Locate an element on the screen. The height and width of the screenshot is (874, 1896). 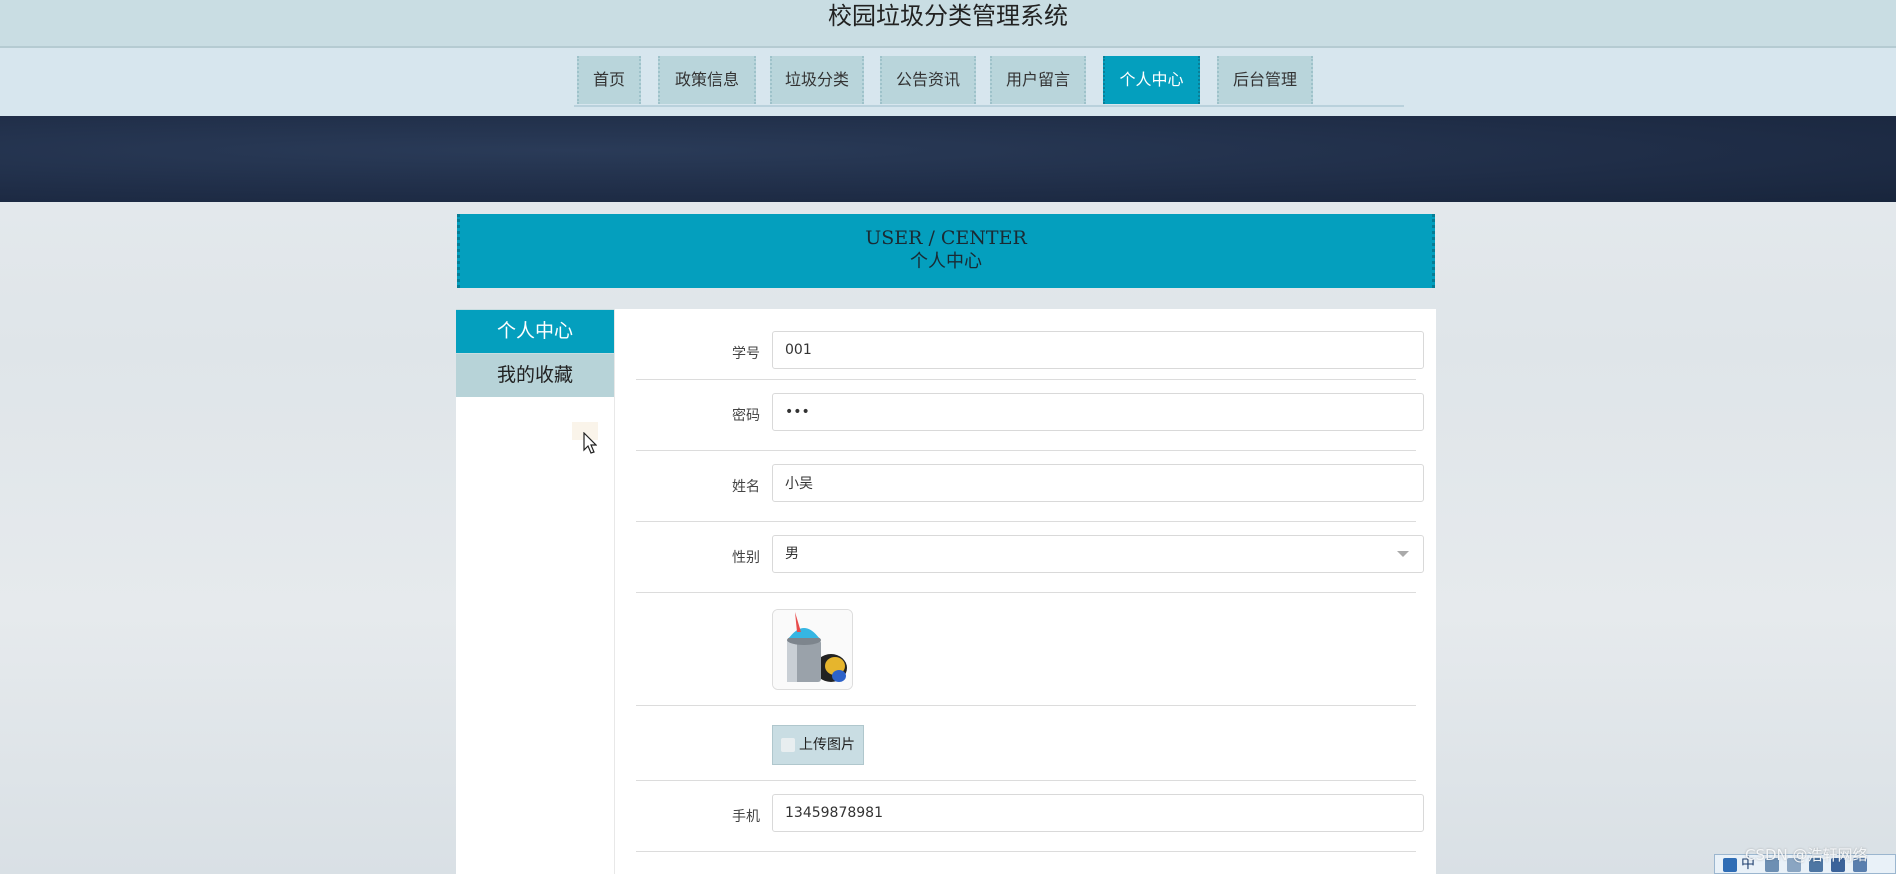
ime-logo-icon is located at coordinates (1730, 865).